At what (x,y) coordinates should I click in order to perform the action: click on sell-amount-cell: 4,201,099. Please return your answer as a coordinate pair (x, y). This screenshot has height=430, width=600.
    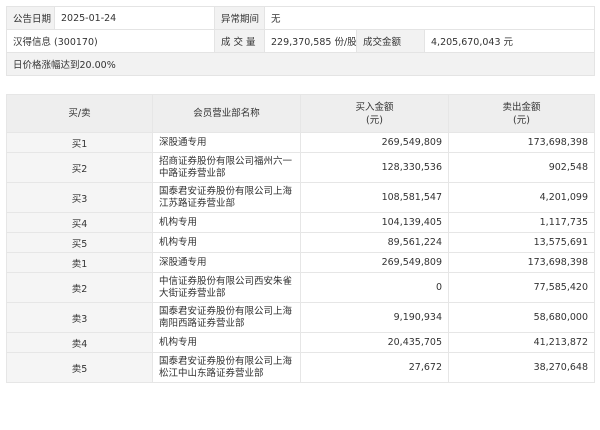
    Looking at the image, I should click on (521, 197).